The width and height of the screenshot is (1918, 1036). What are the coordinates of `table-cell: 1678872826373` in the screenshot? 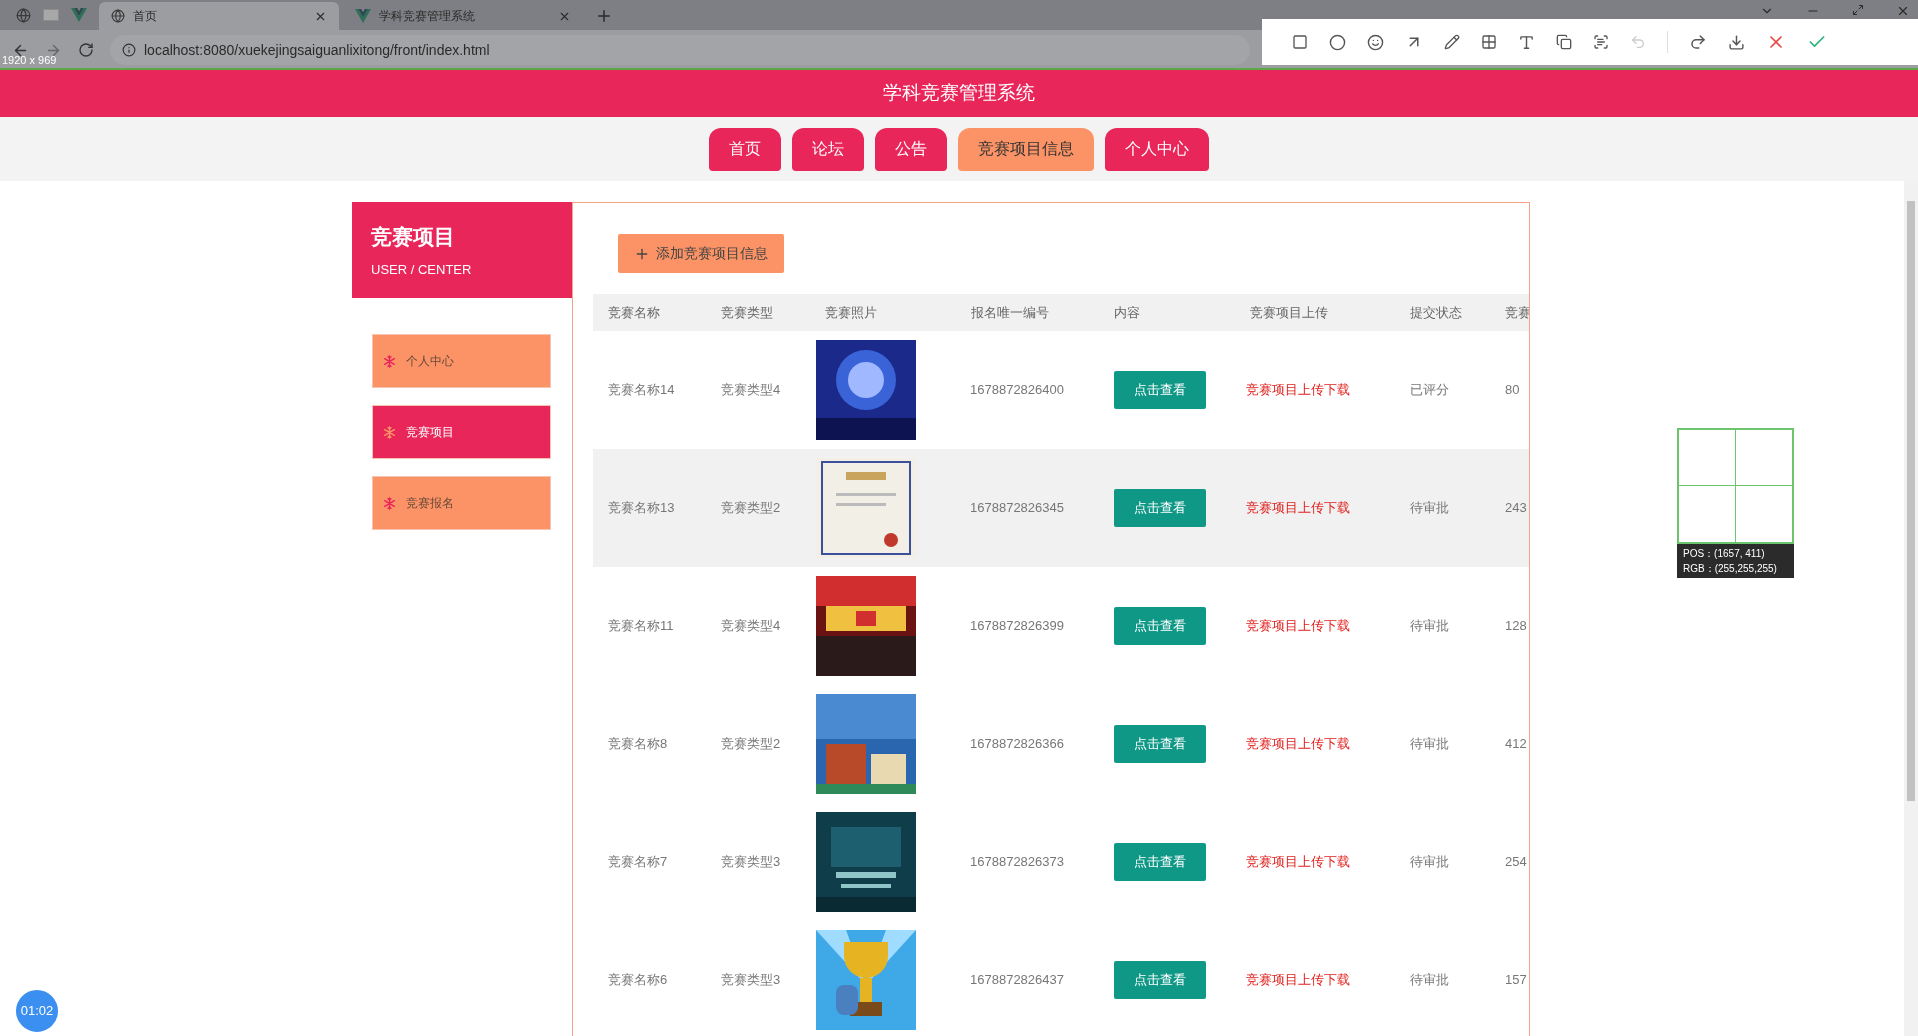 It's located at (1017, 862).